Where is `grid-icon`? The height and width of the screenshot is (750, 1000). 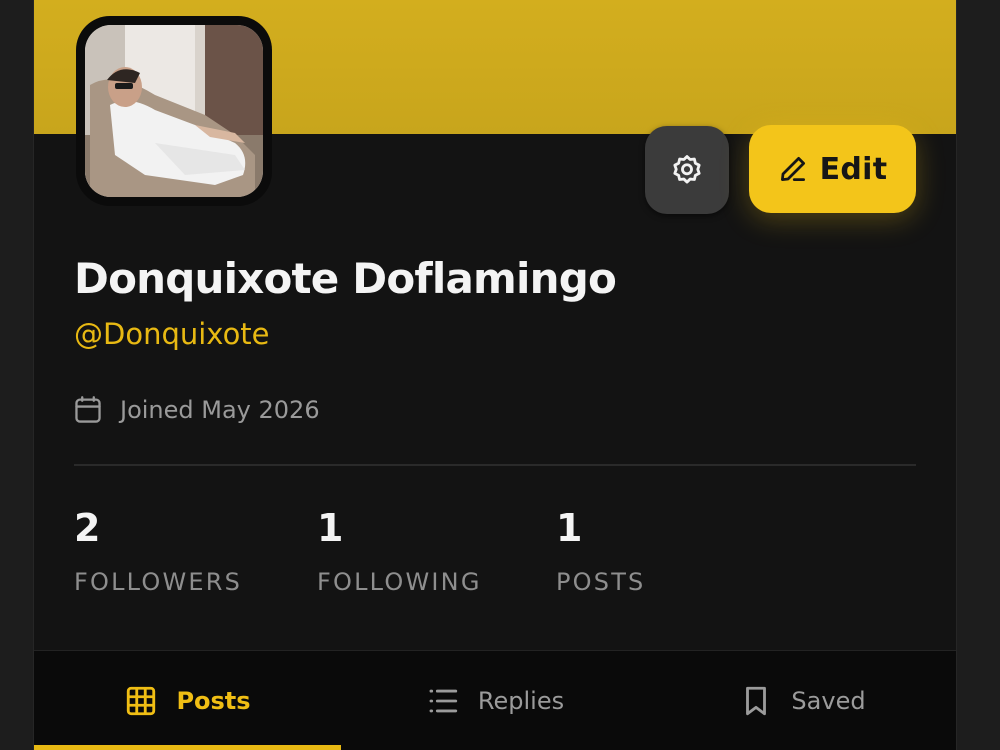 grid-icon is located at coordinates (141, 701).